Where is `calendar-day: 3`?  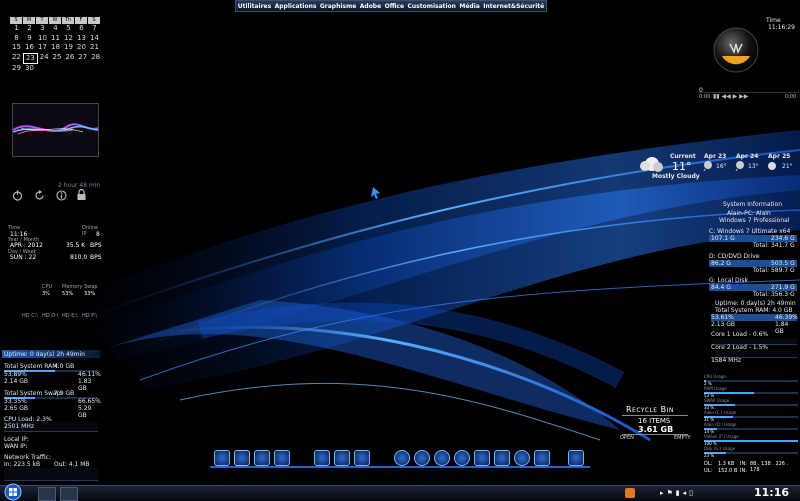 calendar-day: 3 is located at coordinates (42, 29).